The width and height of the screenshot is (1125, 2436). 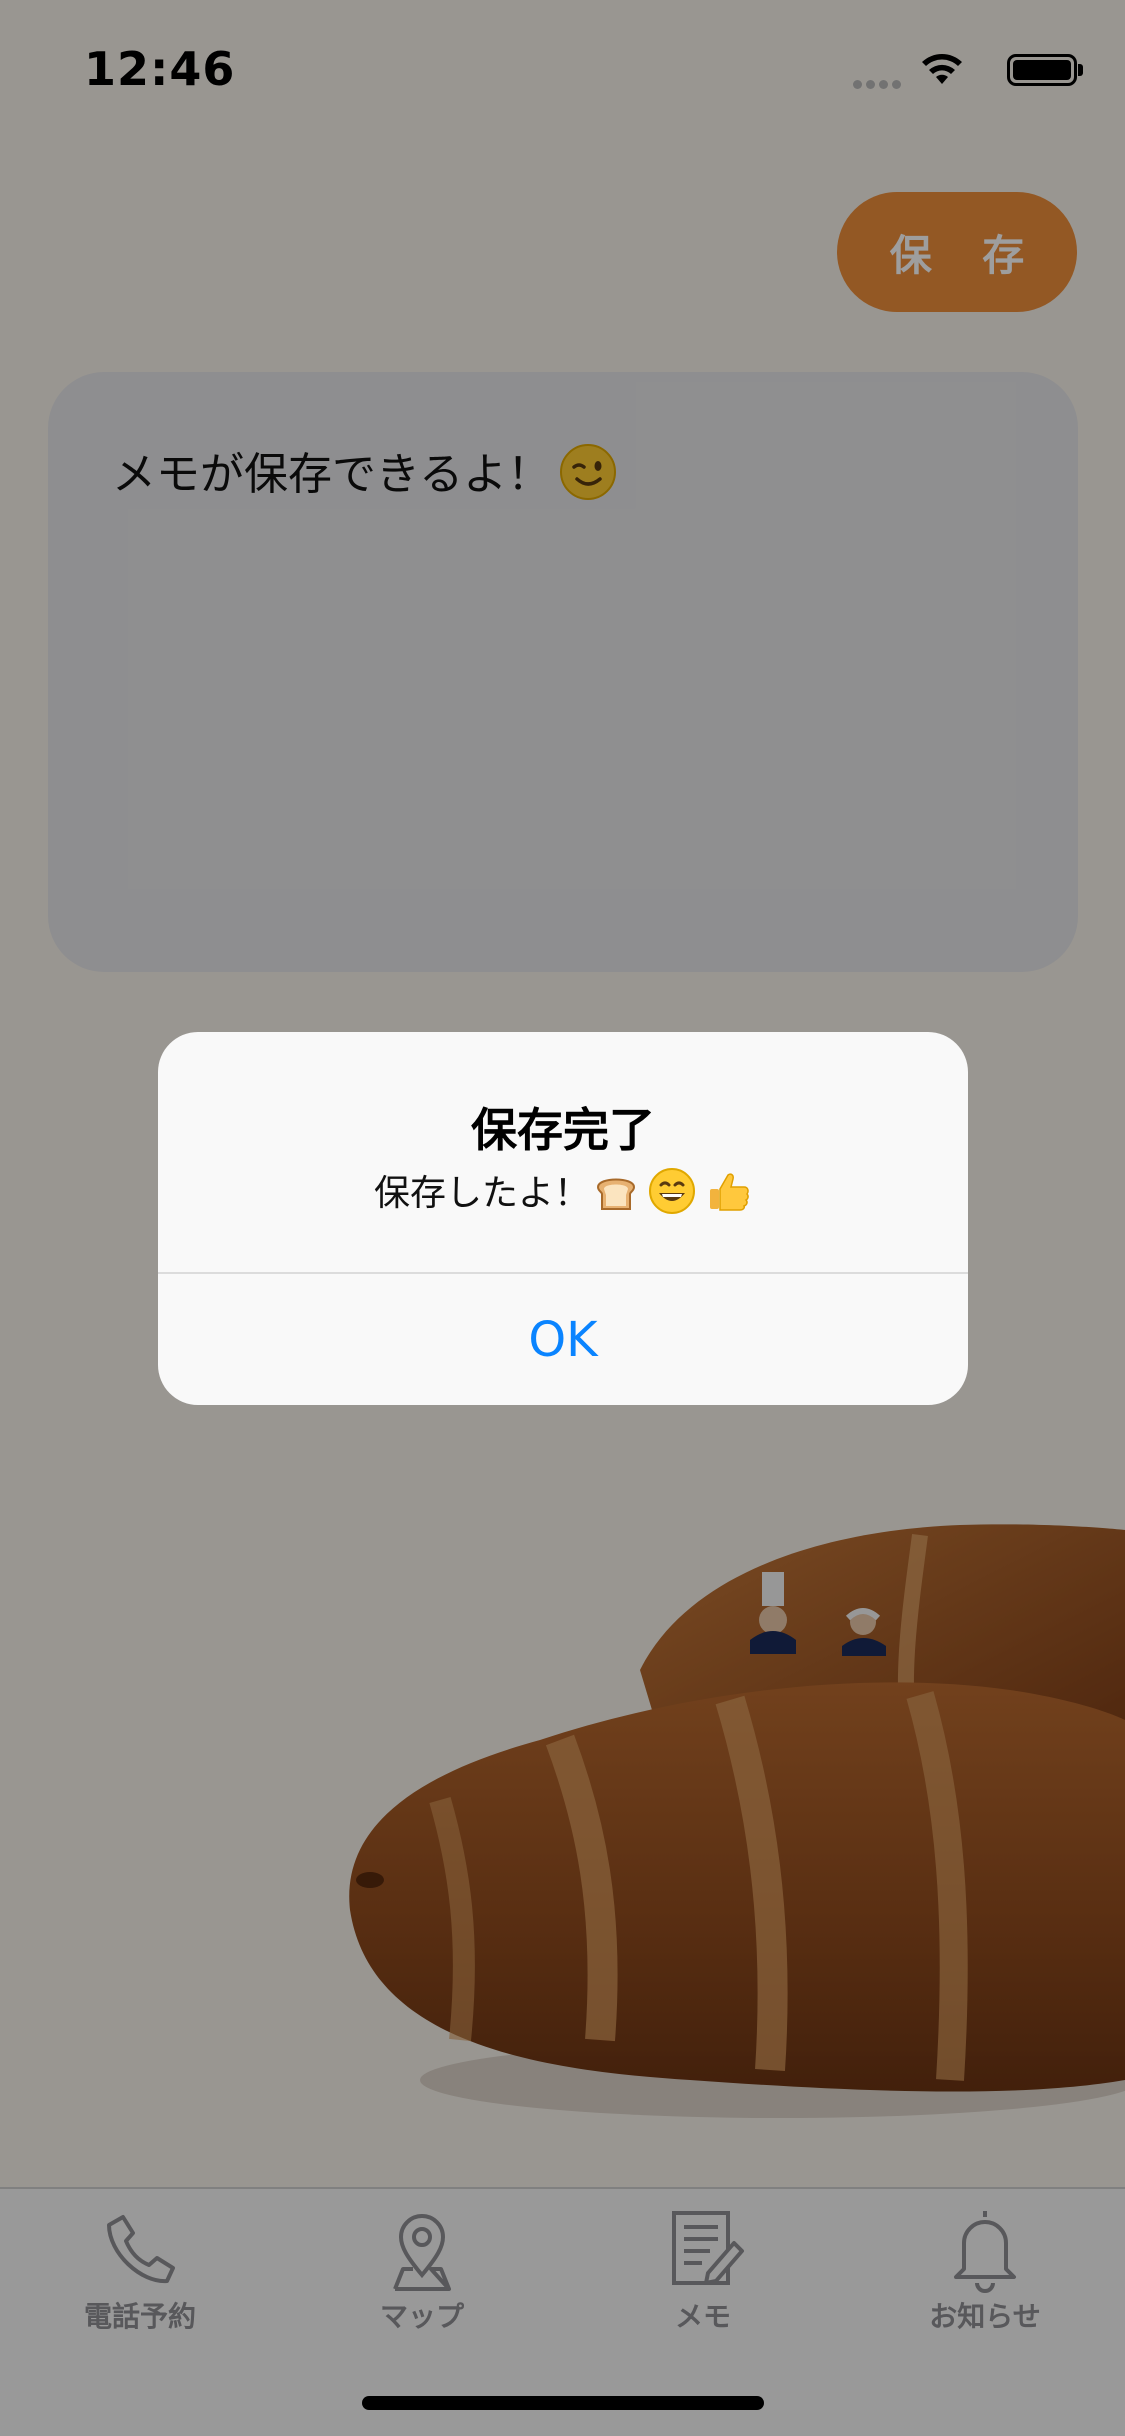 I want to click on grinning-face-emoji, so click(x=672, y=1191).